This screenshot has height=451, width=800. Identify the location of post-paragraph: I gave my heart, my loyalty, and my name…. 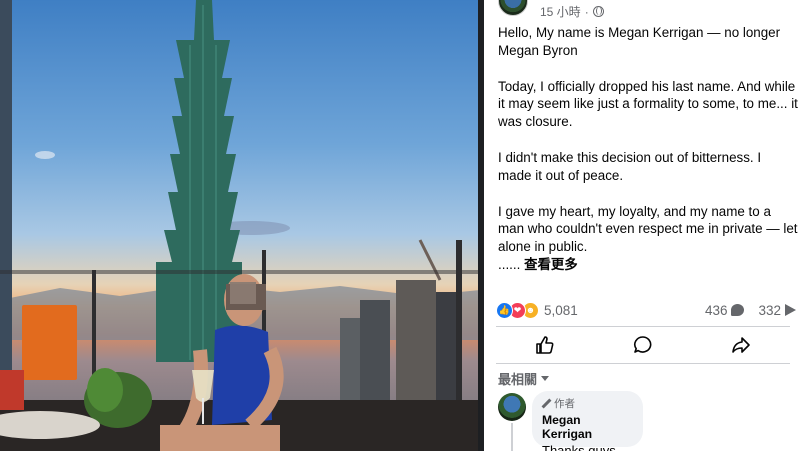
(648, 229).